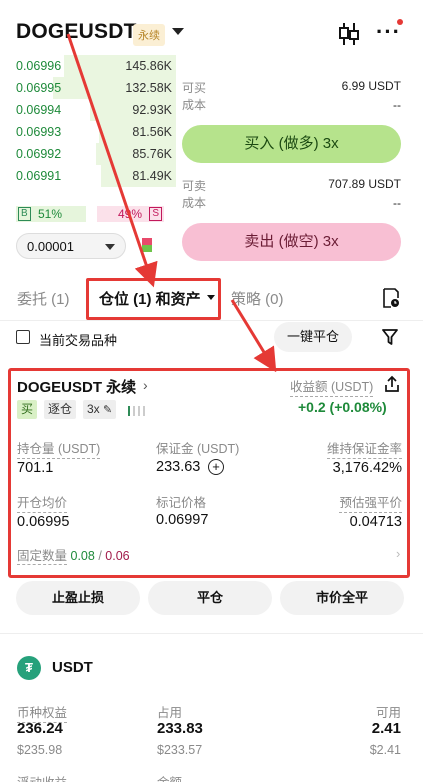 This screenshot has height=782, width=423. I want to click on tab-strategies: 策略 (0), so click(257, 298).